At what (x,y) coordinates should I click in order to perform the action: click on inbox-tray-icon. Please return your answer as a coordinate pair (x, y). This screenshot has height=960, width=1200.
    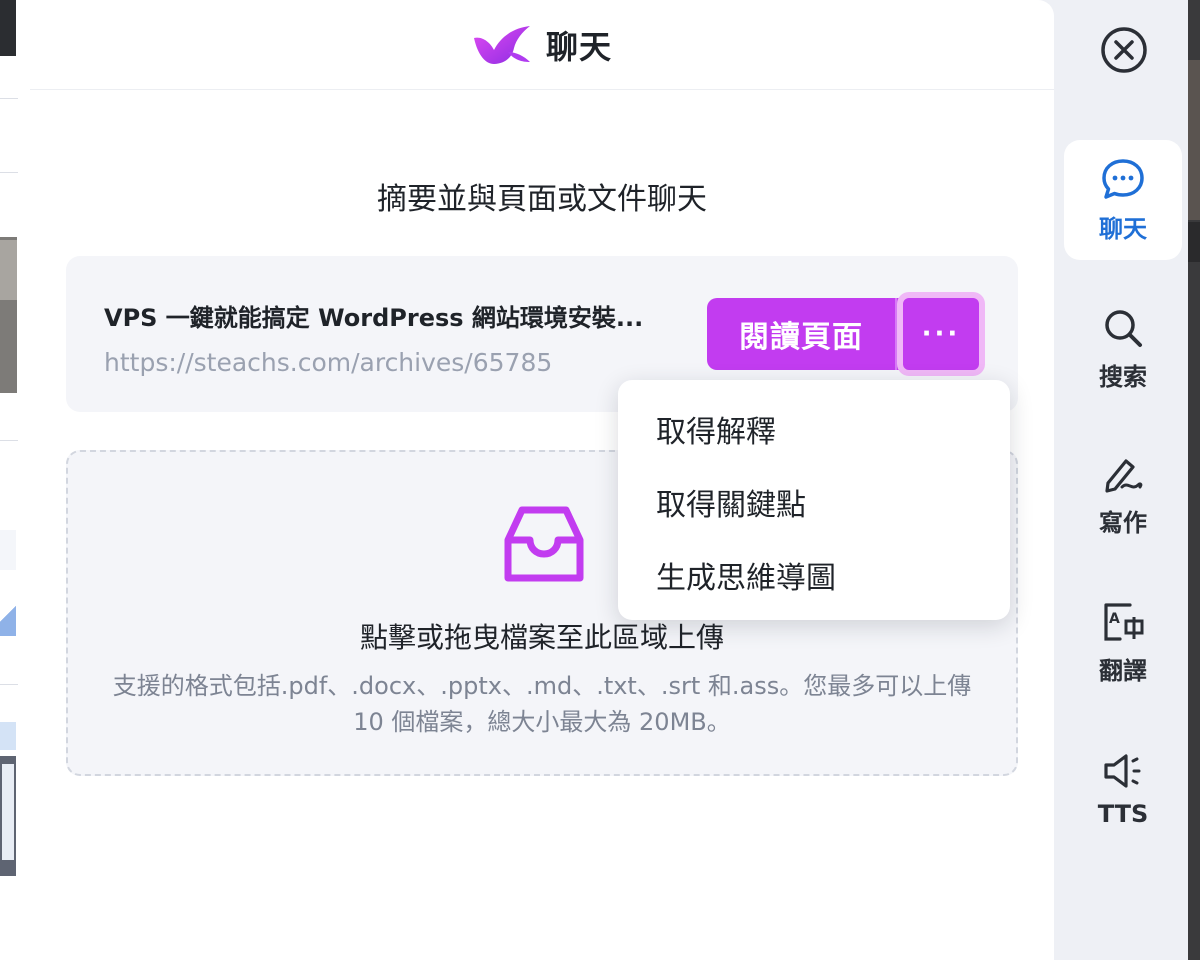
    Looking at the image, I should click on (544, 544).